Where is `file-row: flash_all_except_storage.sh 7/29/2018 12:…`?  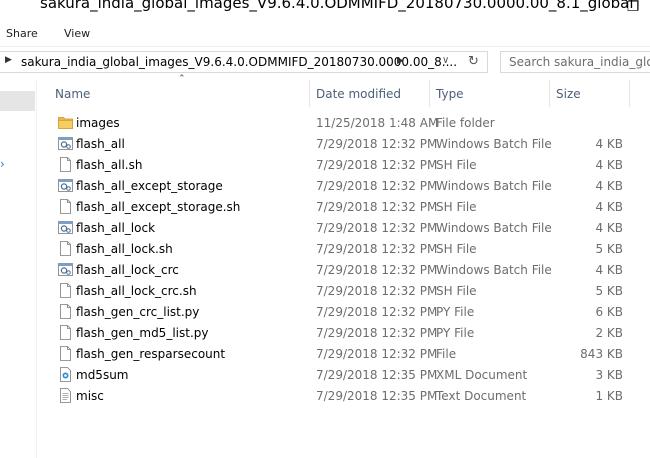 file-row: flash_all_except_storage.sh 7/29/2018 12:… is located at coordinates (343, 206).